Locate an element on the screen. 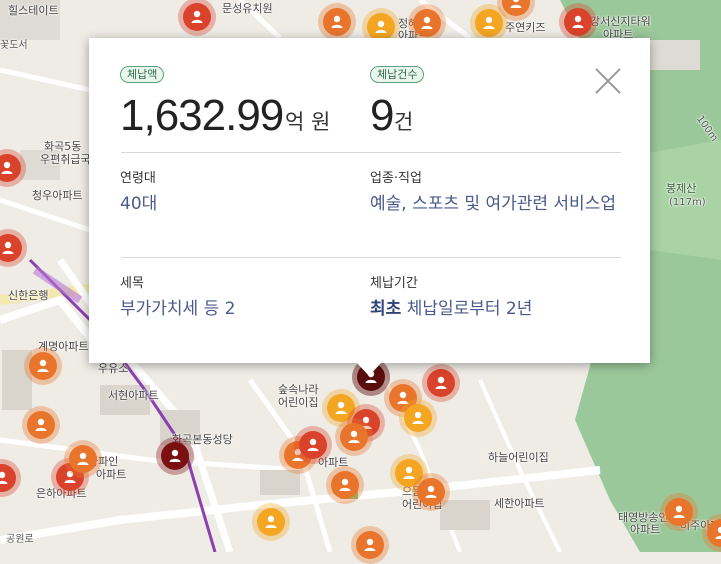 The width and height of the screenshot is (721, 564). map-label: 청우아파트 is located at coordinates (57, 195).